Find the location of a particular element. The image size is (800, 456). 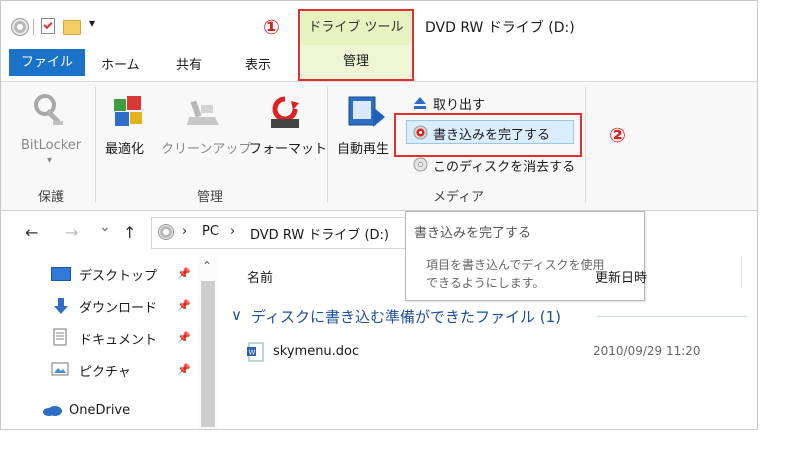

tooltip-body-line-1: 項目を書き込んでディスクを使用 is located at coordinates (515, 265).